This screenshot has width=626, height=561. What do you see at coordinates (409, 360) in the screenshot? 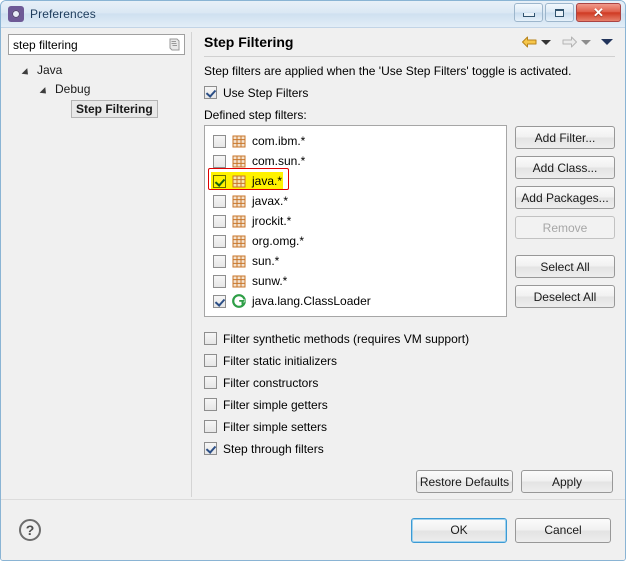
I see `option-row-static-initializers: Filter static initializers` at bounding box center [409, 360].